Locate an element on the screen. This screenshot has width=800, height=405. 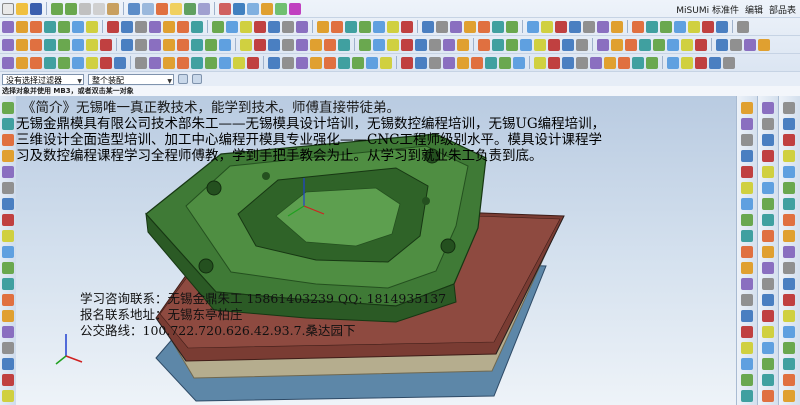
menu-parts-list: 部品表 is located at coordinates (782, 9).